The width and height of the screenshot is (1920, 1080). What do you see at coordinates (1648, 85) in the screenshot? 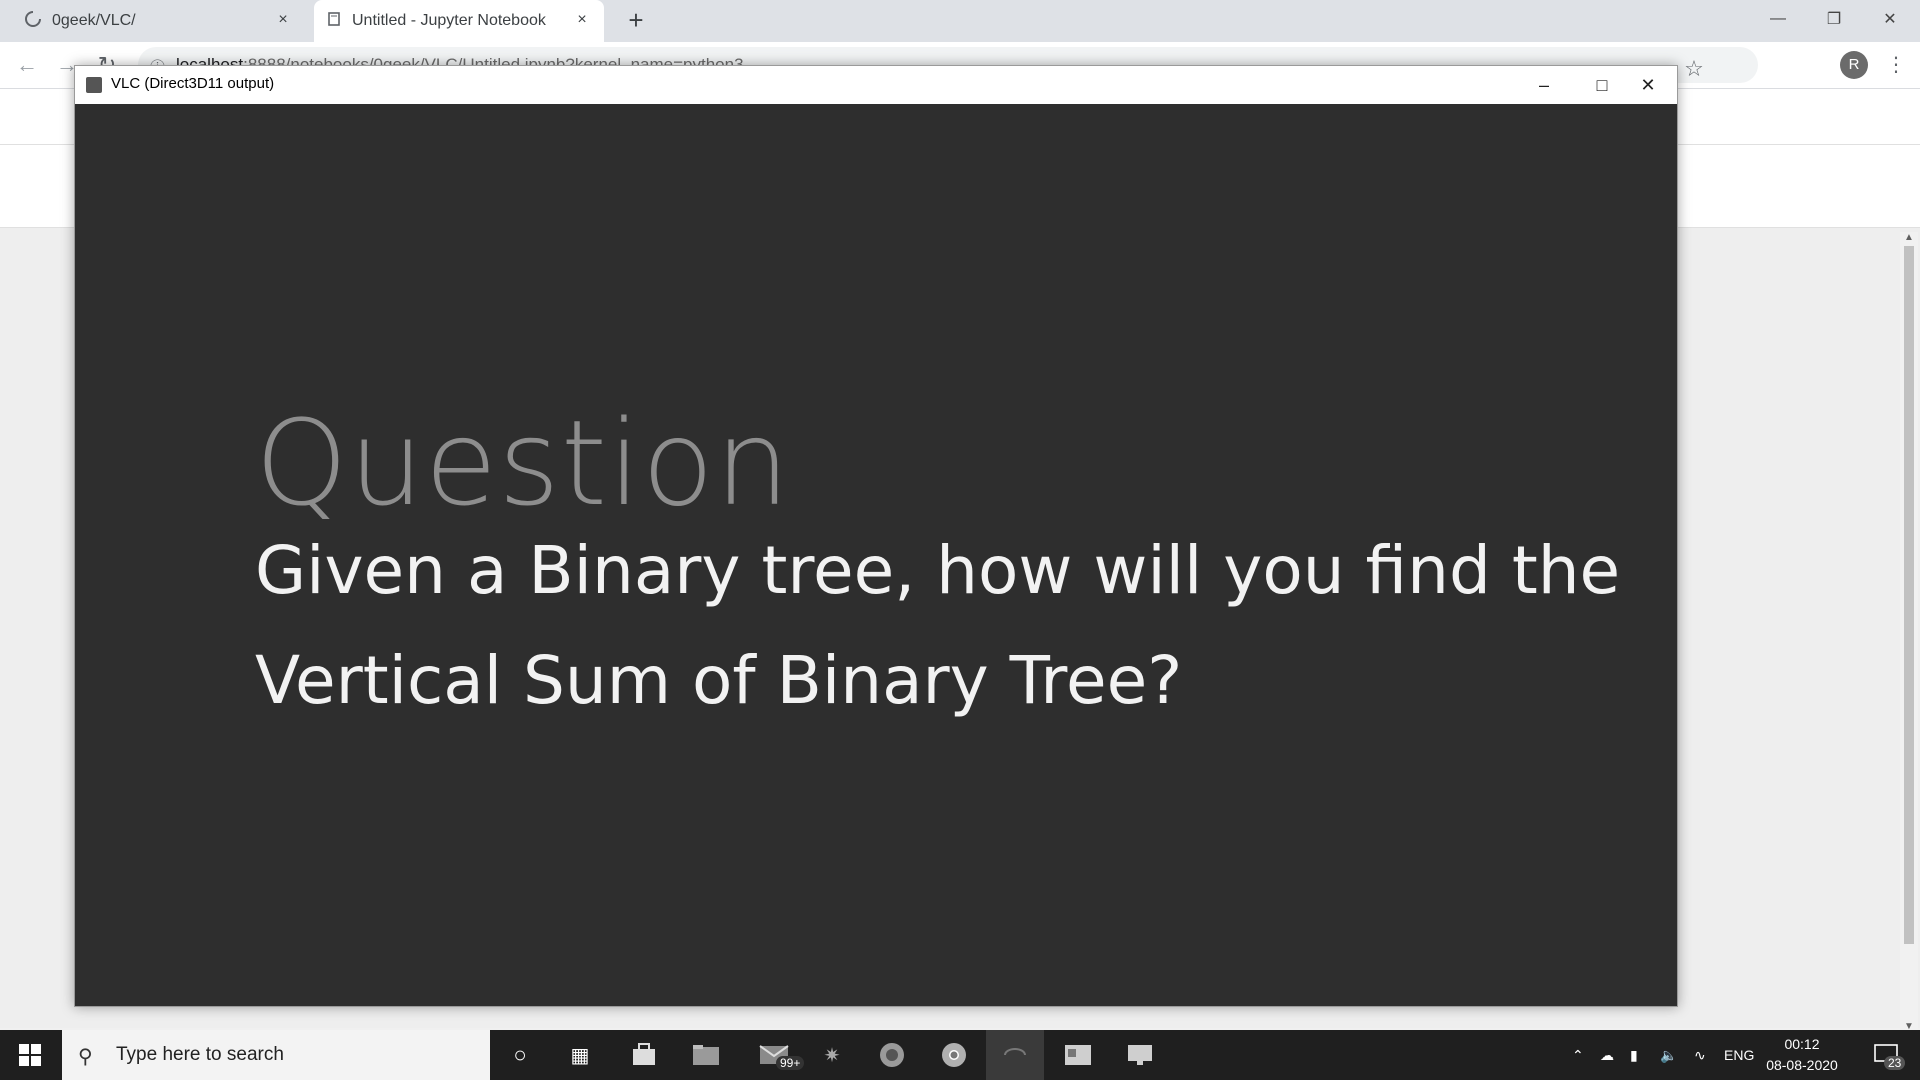
I see `vlc-close-button: ✕` at bounding box center [1648, 85].